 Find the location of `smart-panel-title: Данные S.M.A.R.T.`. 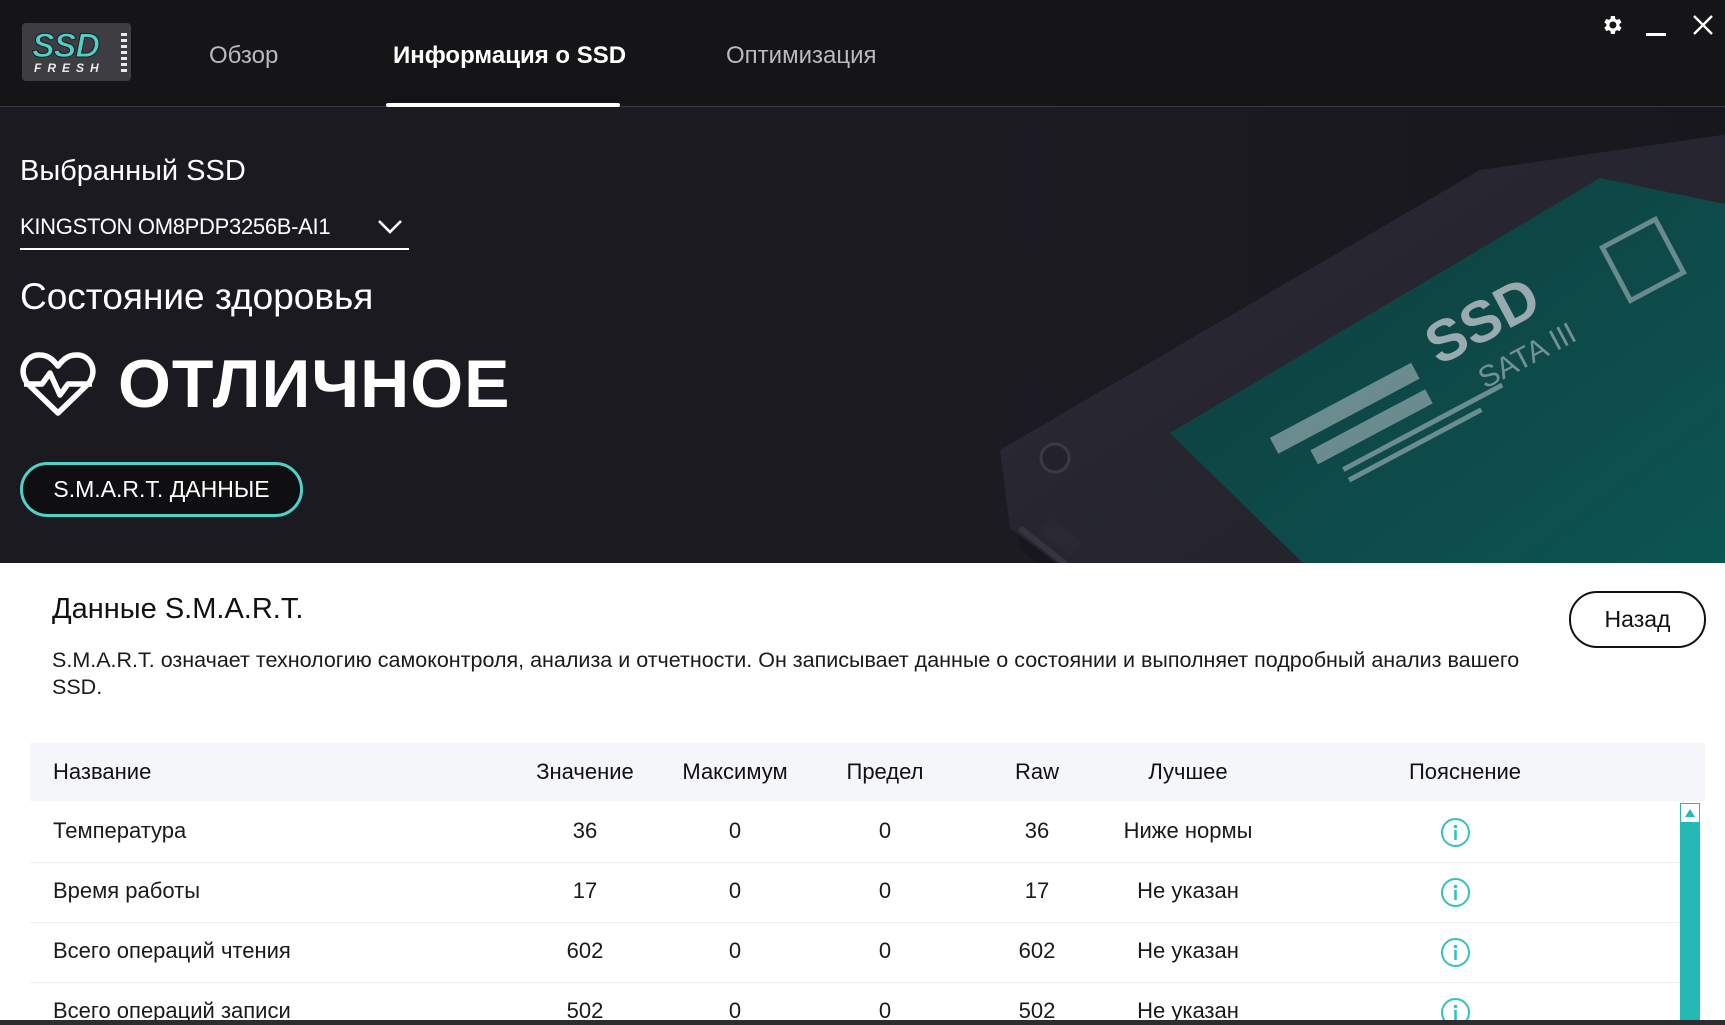

smart-panel-title: Данные S.M.A.R.T. is located at coordinates (178, 609).